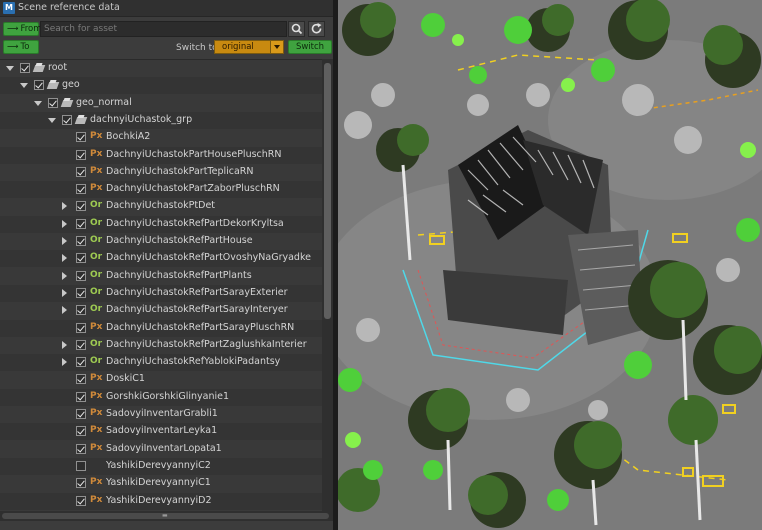  I want to click on from-label: From, so click(31, 29).